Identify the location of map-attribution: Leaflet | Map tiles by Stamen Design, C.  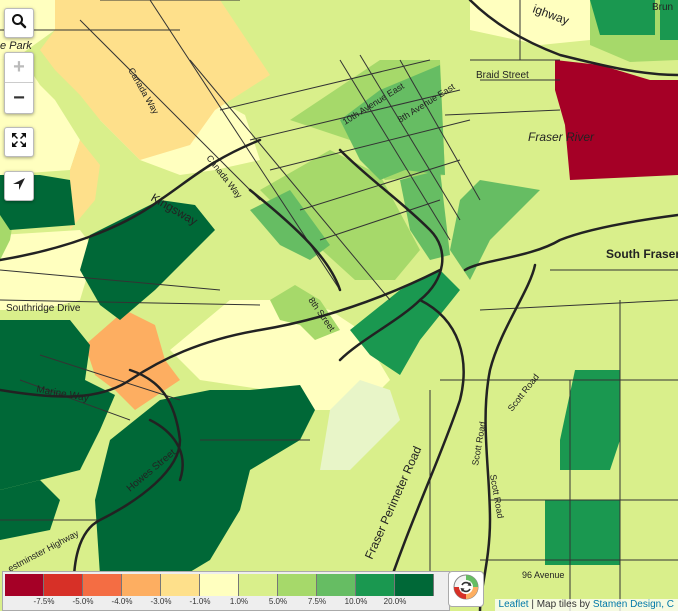
(586, 605).